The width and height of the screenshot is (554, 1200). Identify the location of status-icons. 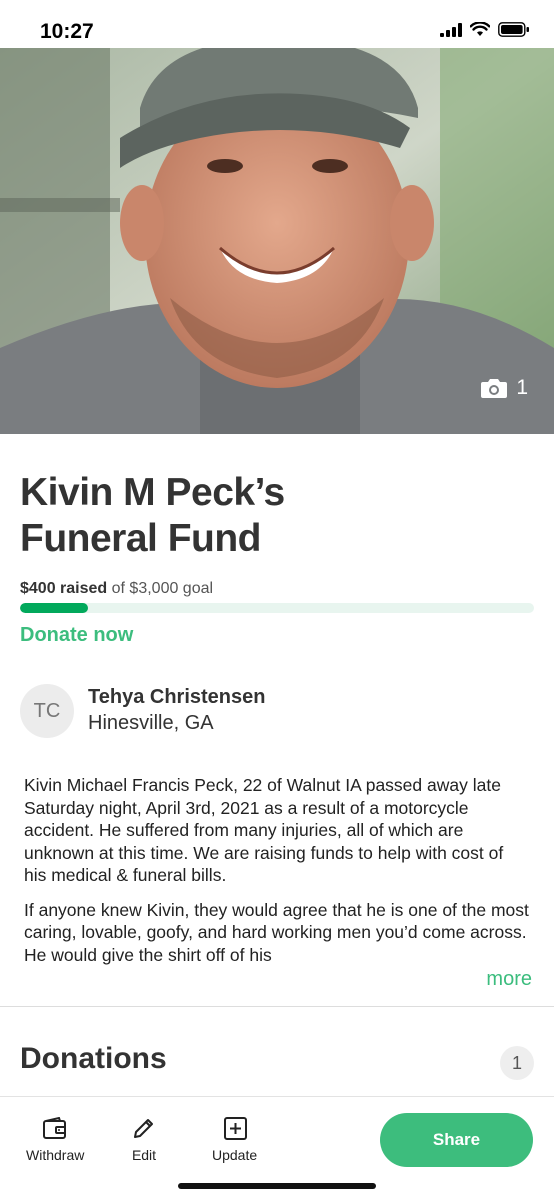
(485, 29).